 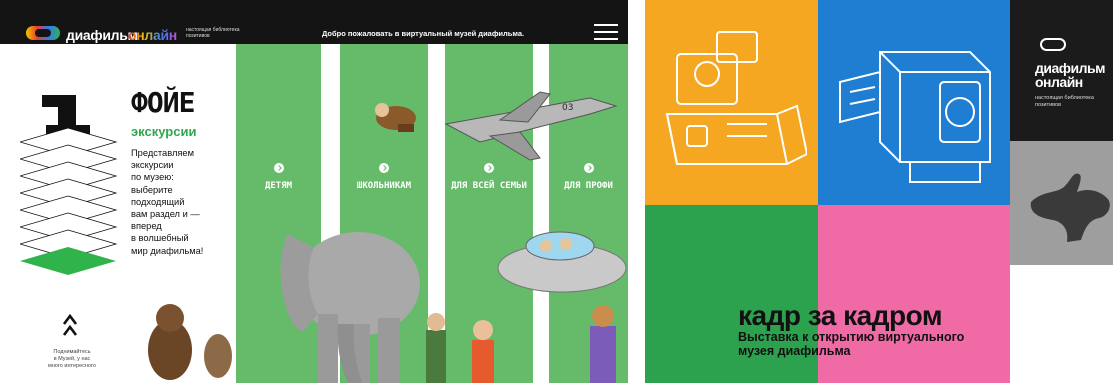 What do you see at coordinates (521, 344) in the screenshot?
I see `characters-illustration` at bounding box center [521, 344].